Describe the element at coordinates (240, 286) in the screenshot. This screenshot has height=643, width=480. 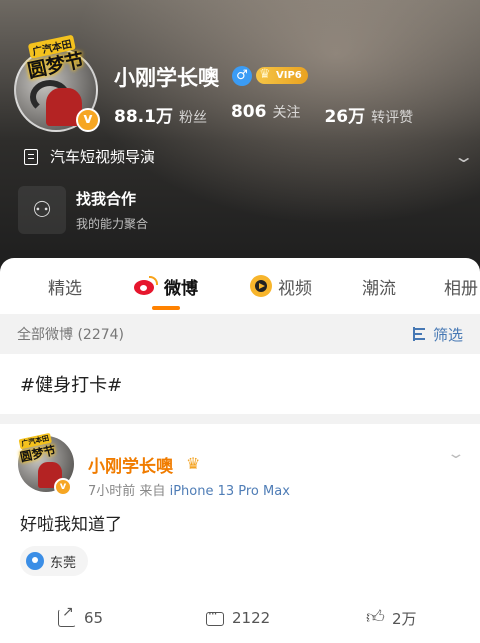
I see `profile-tabs: 精选 微博 视频 潮流 相册` at that location.